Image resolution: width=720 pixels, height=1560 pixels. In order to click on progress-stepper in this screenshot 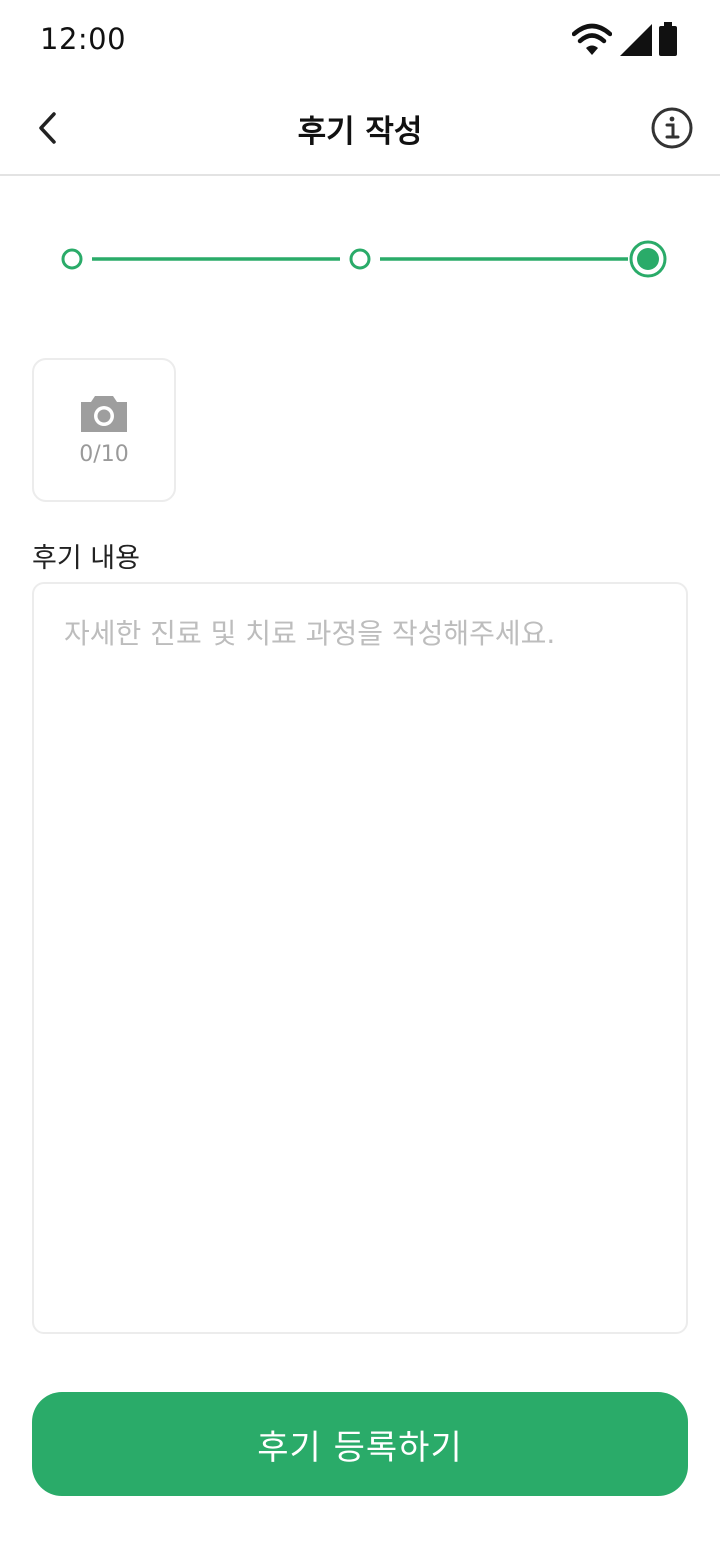, I will do `click(360, 260)`.